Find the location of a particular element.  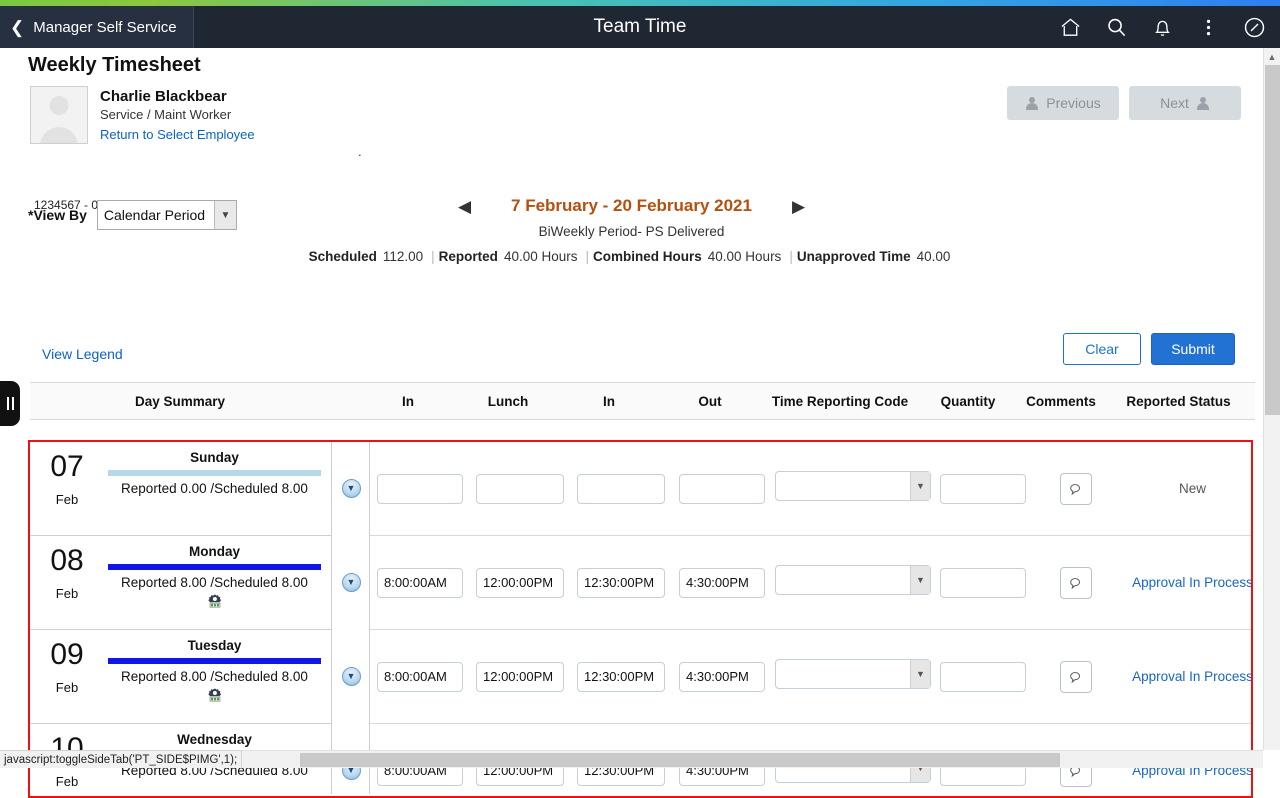

page-title: Weekly Timesheet is located at coordinates (114, 65).